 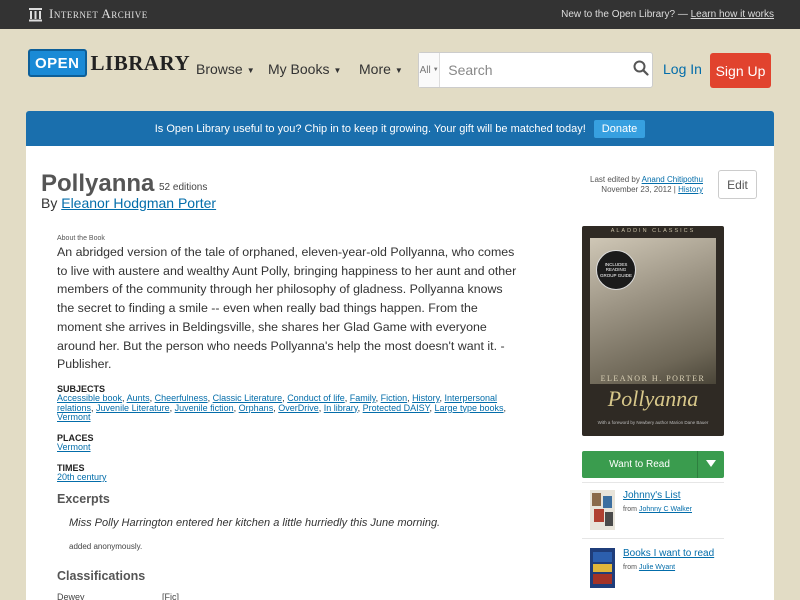 I want to click on archive-building-icon, so click(x=35, y=14).